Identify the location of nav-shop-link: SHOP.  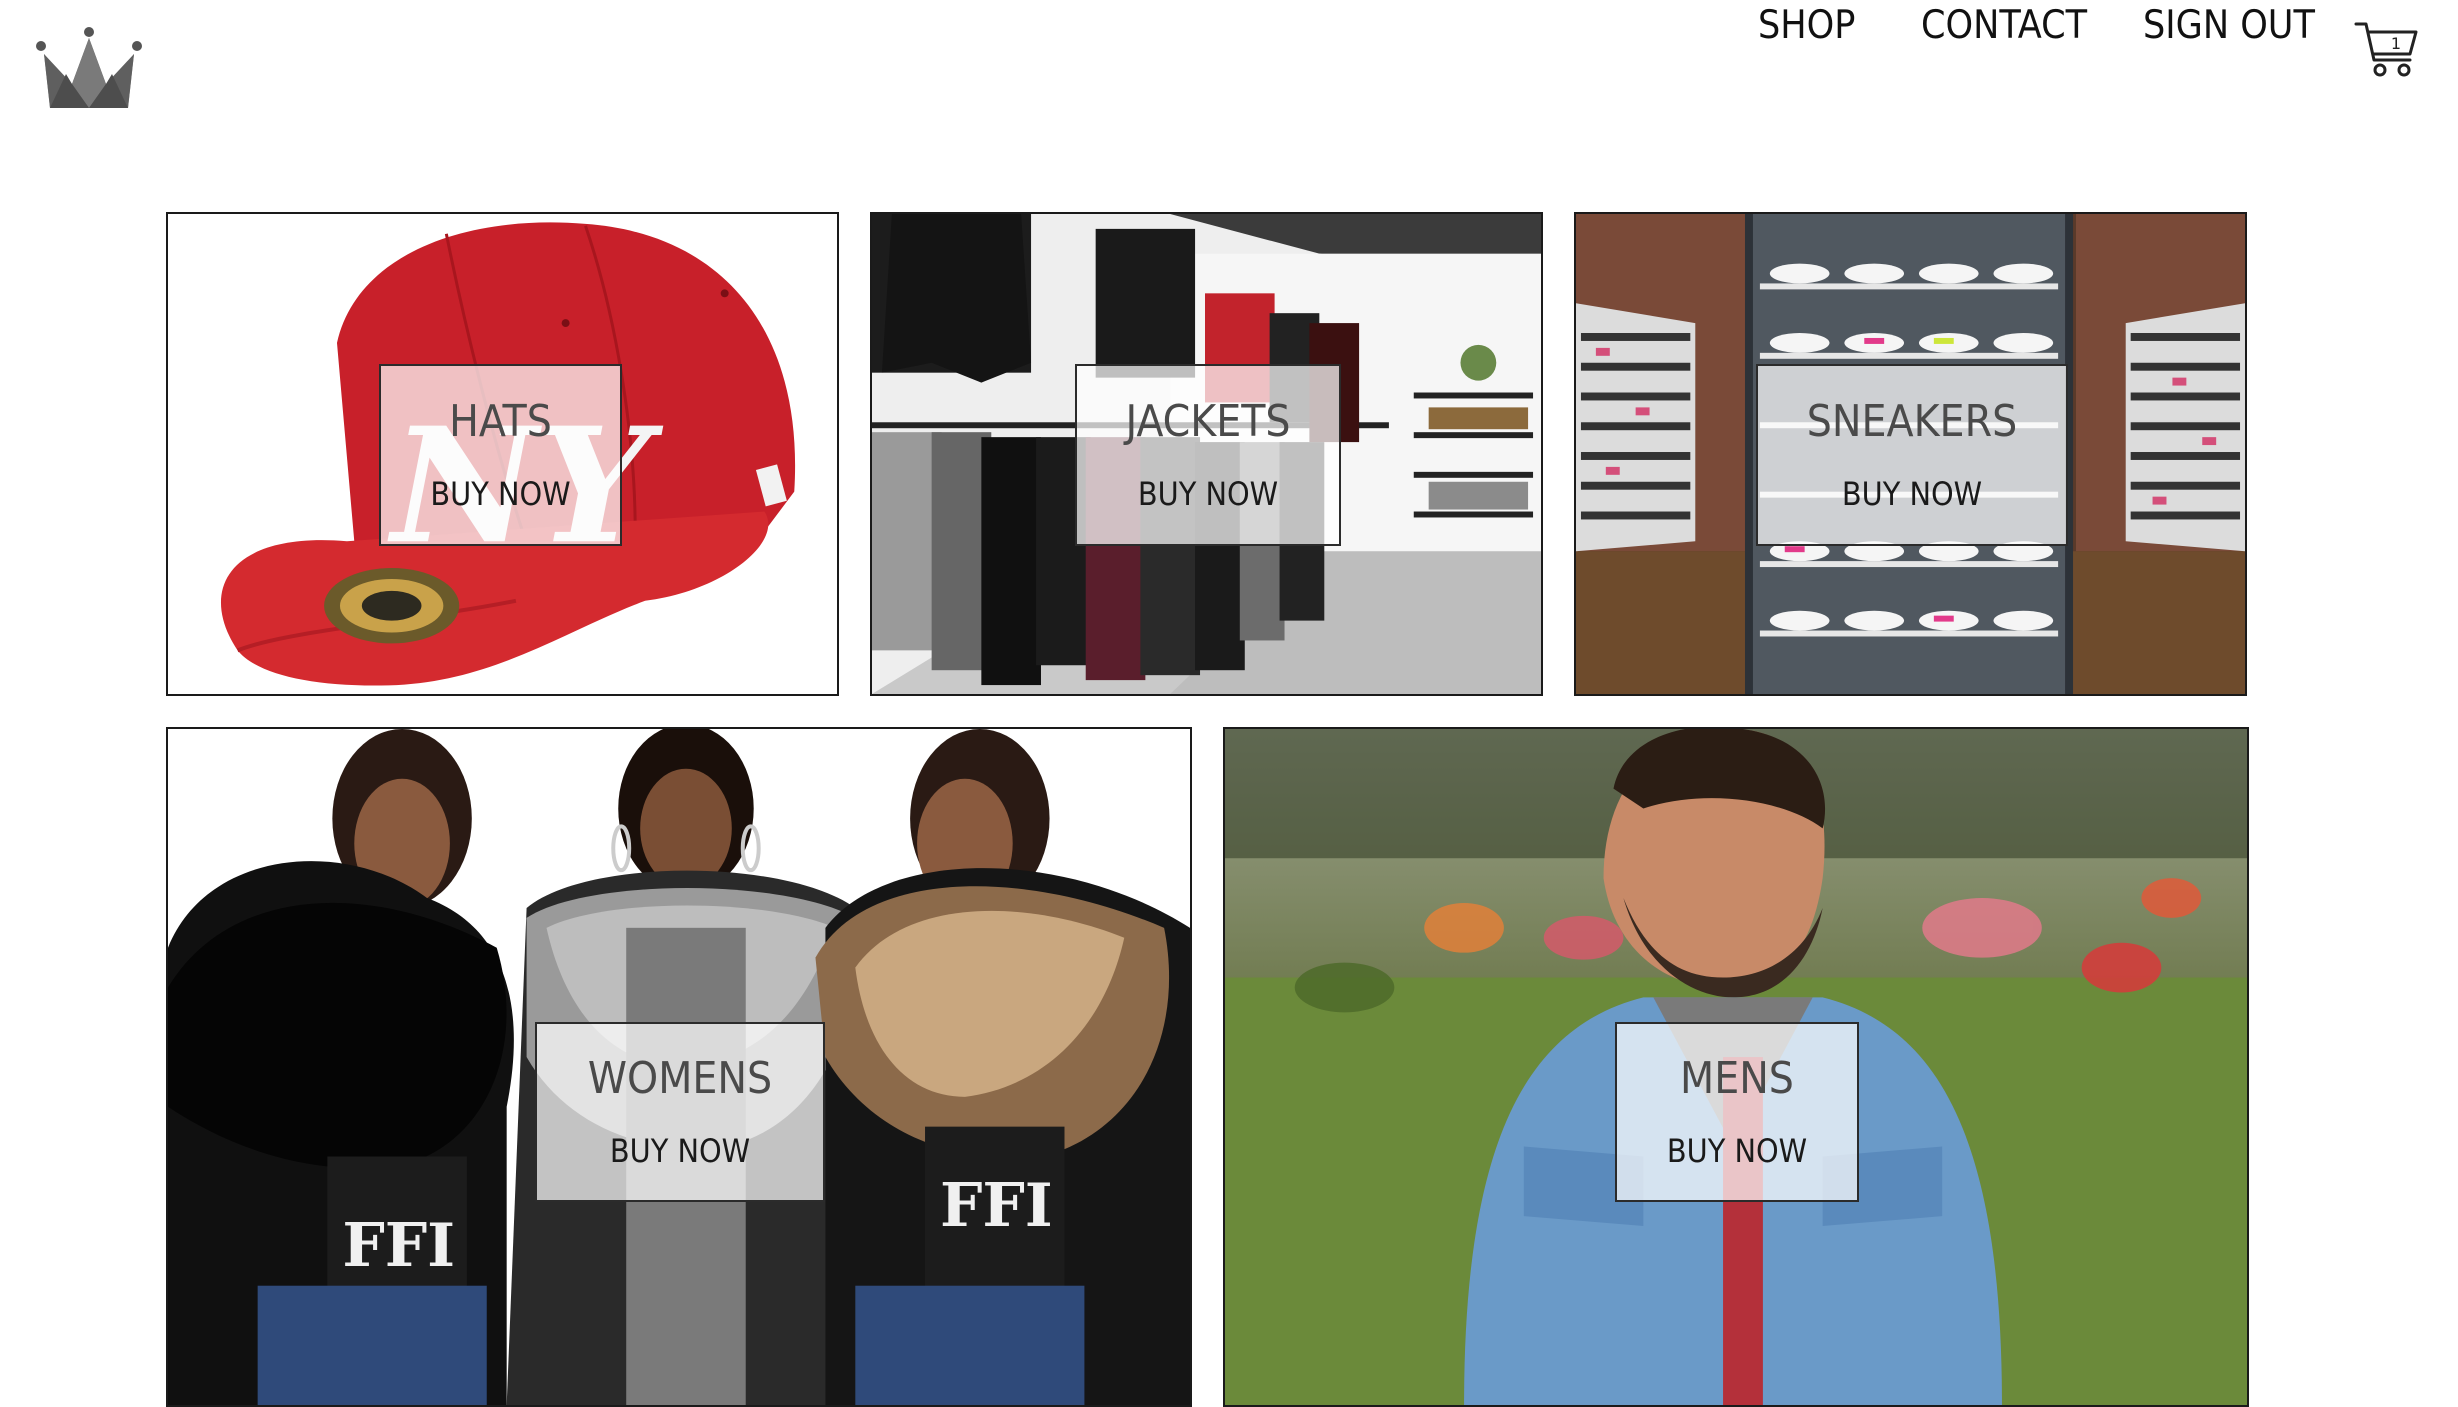
(1806, 26).